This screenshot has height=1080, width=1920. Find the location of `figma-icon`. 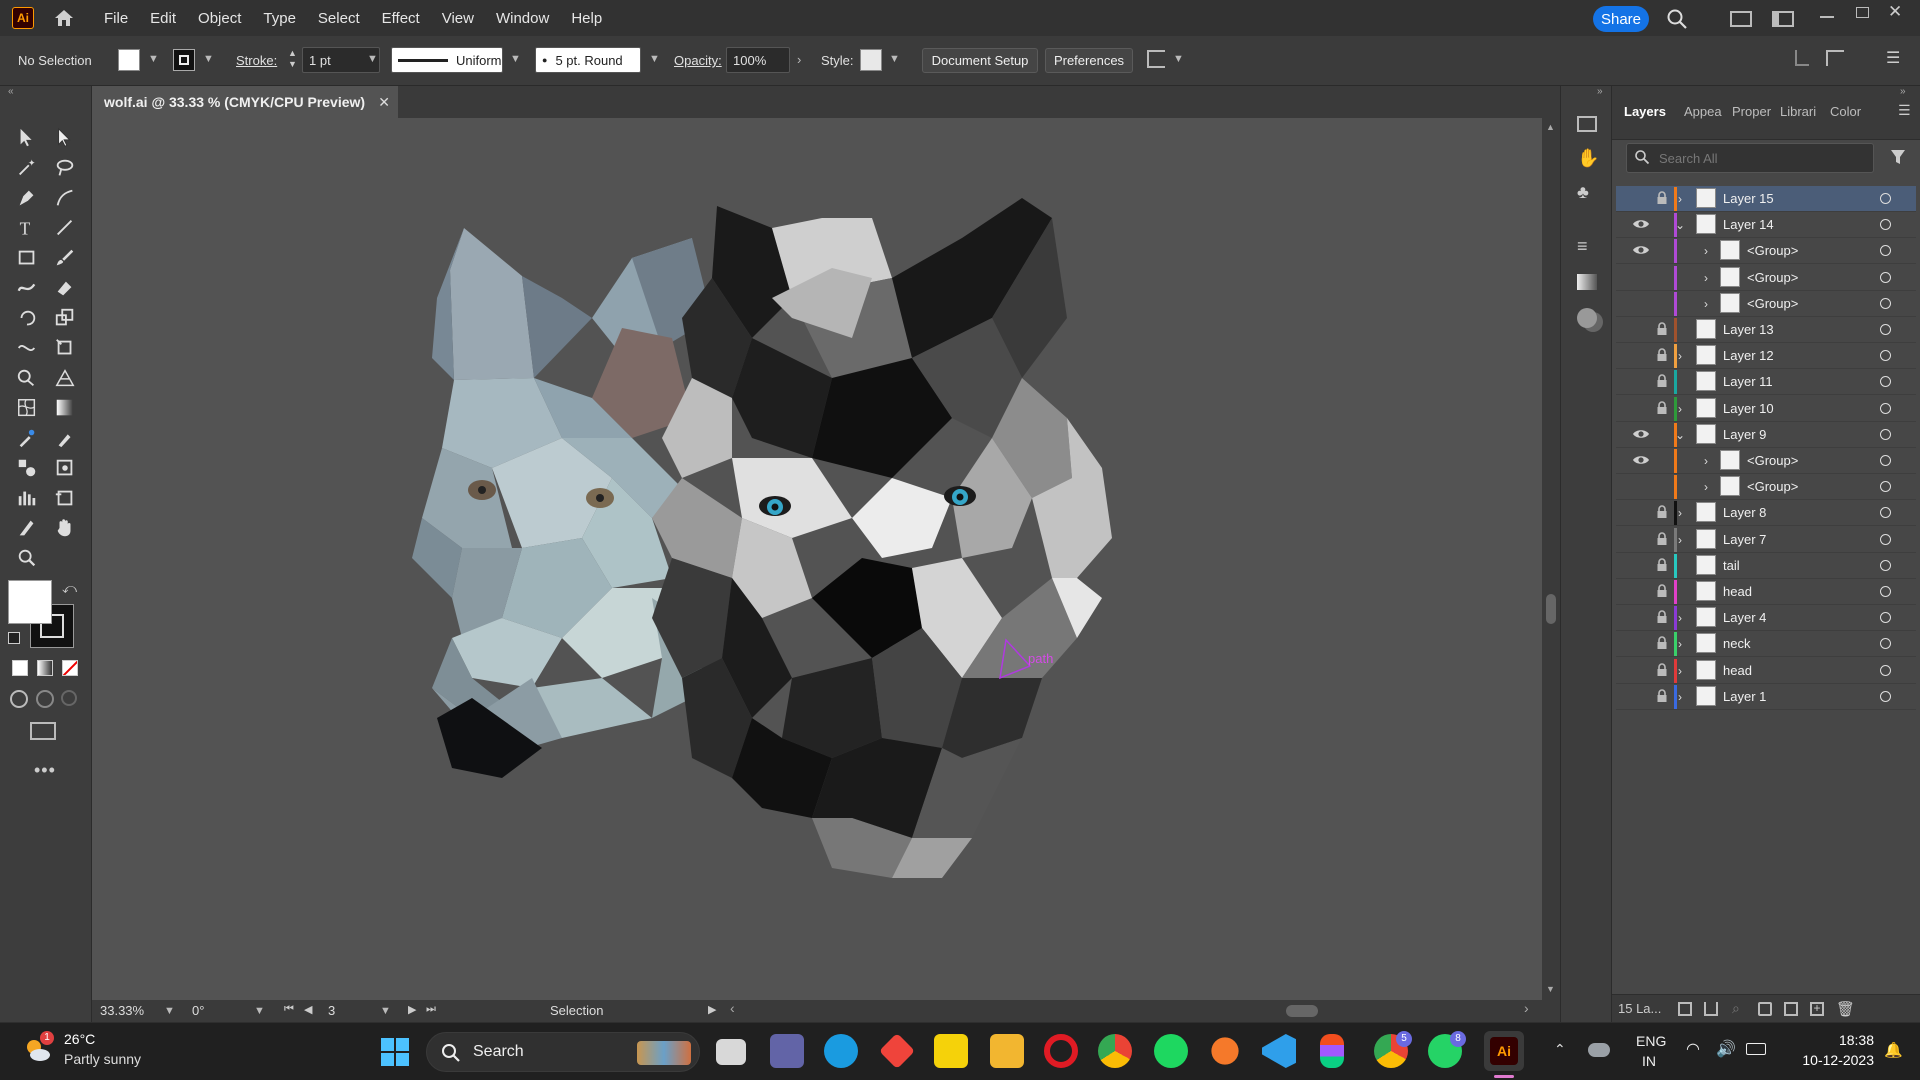

figma-icon is located at coordinates (1332, 1051).